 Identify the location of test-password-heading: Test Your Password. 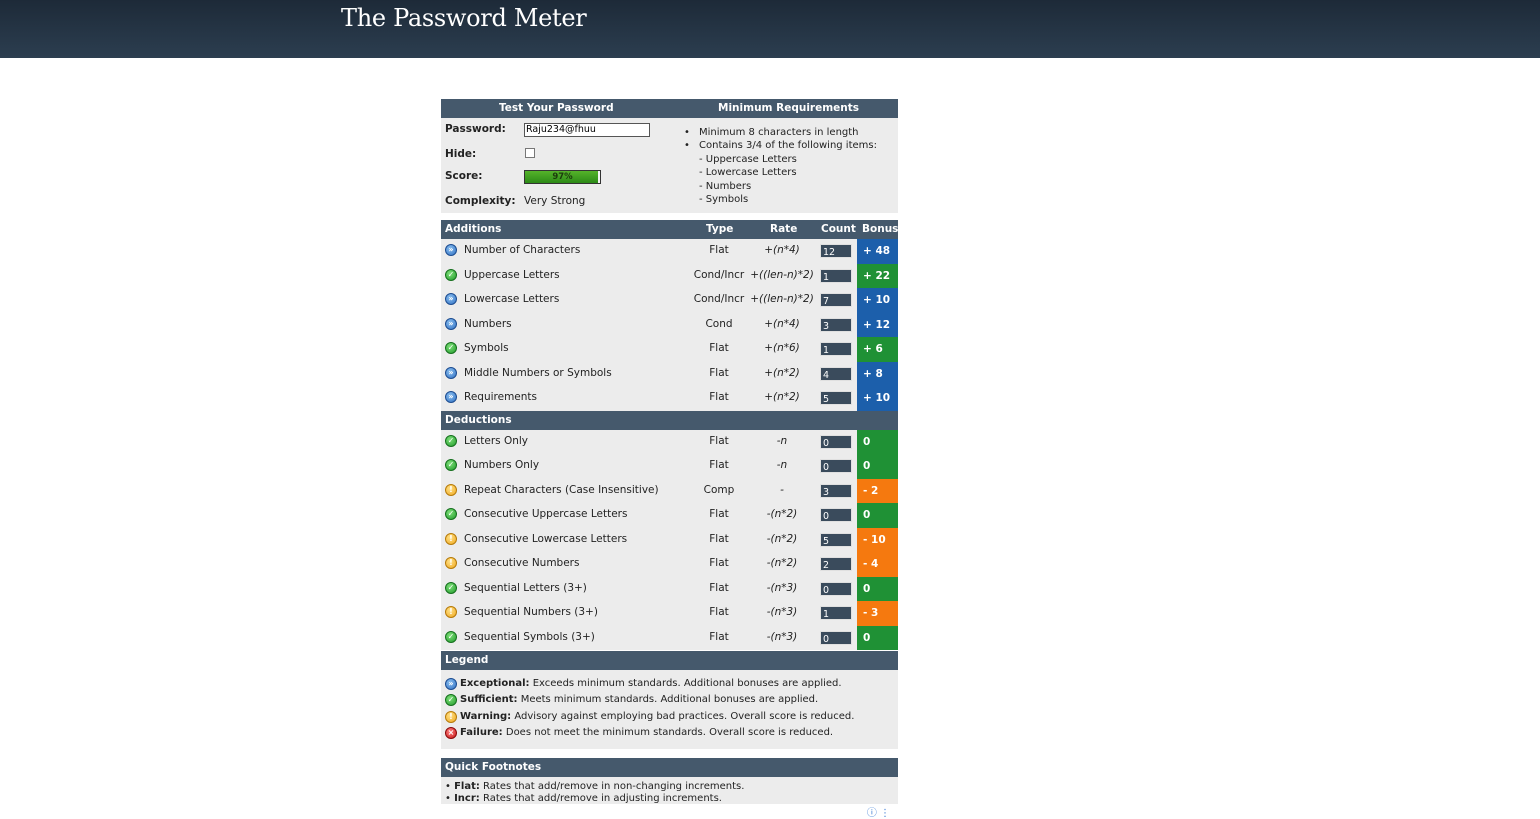
(556, 108).